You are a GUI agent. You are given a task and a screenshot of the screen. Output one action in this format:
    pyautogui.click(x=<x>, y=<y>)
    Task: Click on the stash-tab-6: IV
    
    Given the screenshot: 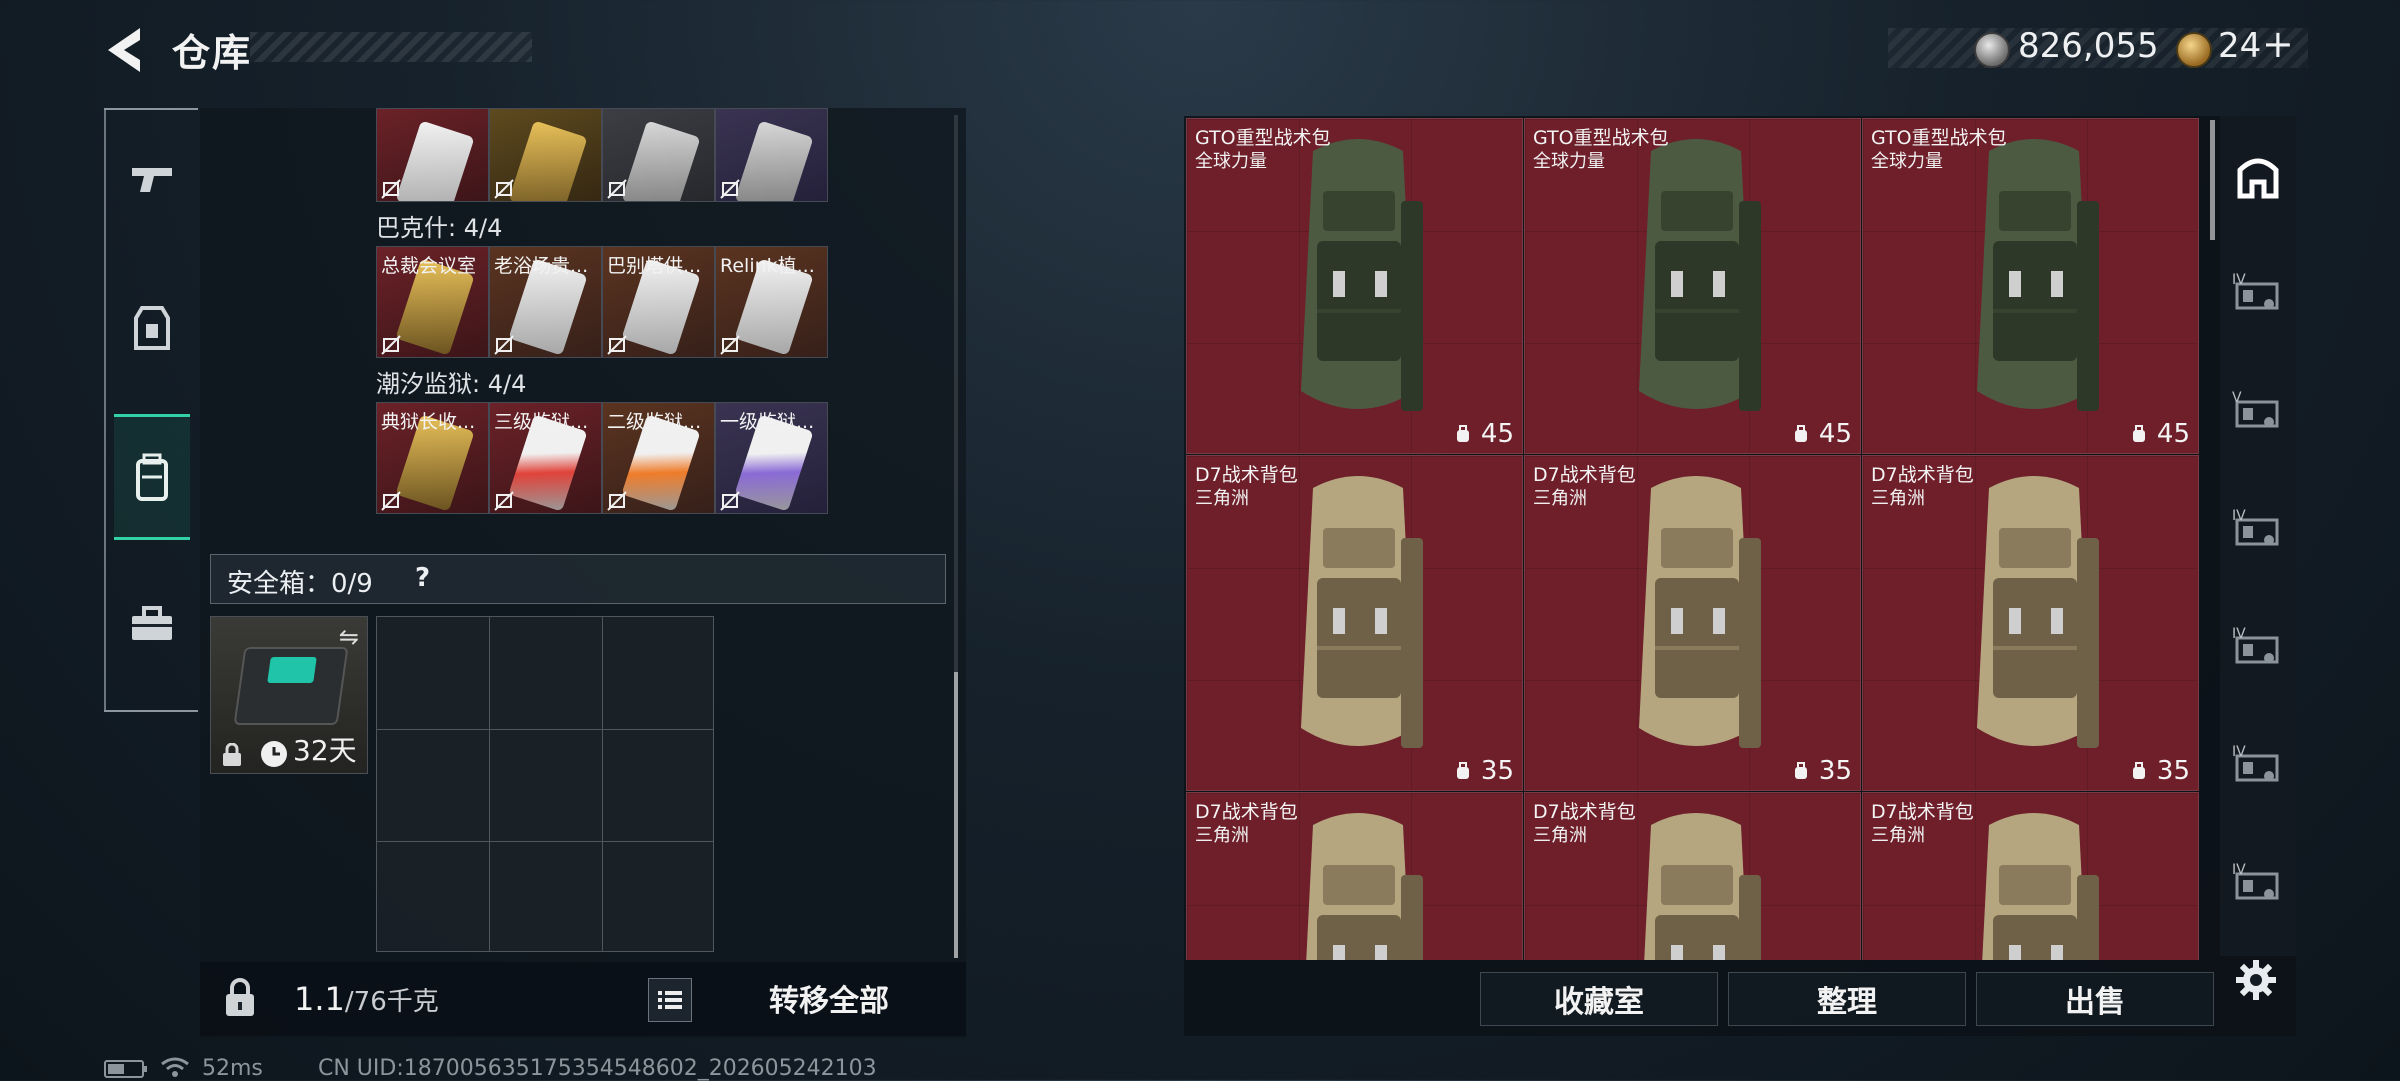 What is the action you would take?
    pyautogui.click(x=2258, y=766)
    